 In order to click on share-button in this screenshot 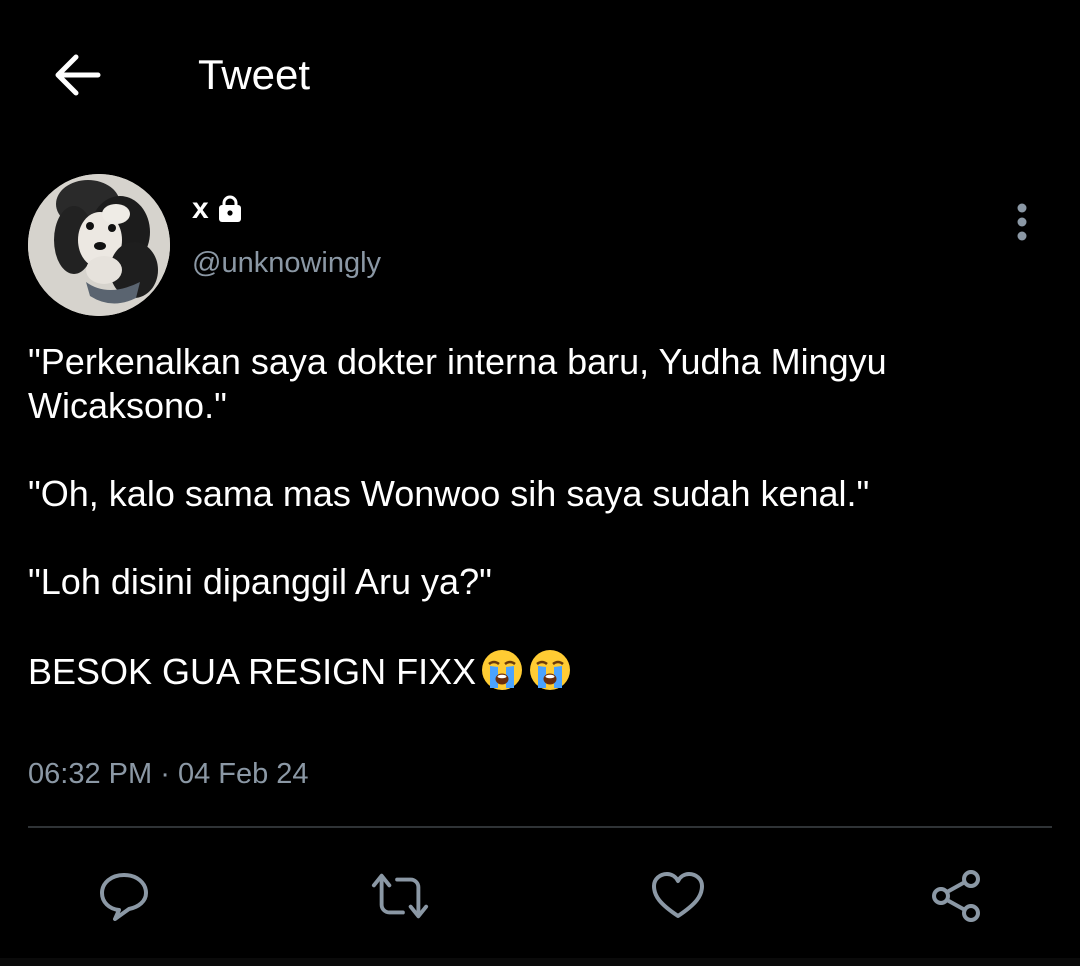, I will do `click(956, 896)`.